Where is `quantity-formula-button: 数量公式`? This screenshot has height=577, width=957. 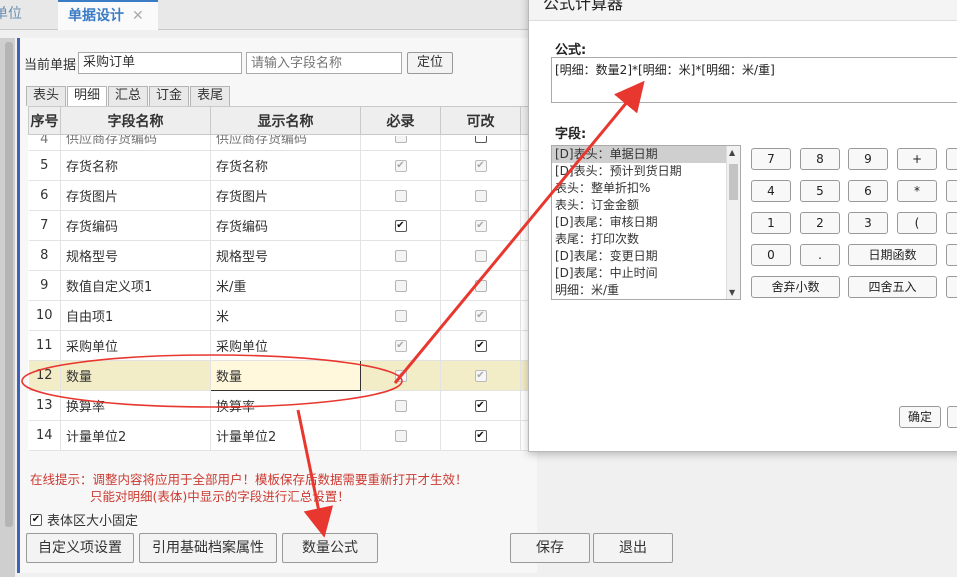 quantity-formula-button: 数量公式 is located at coordinates (330, 548).